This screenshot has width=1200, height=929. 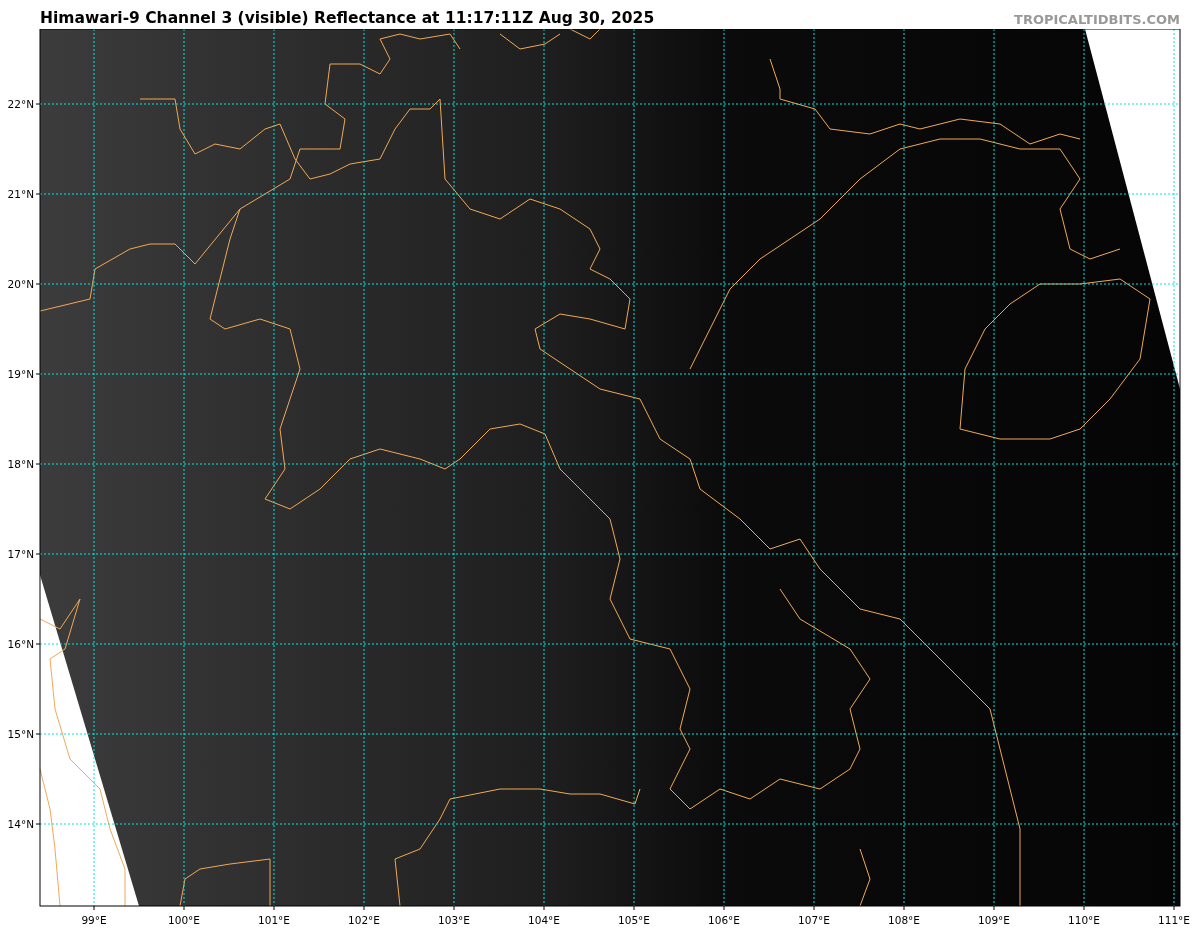 I want to click on latitude-label: 15°N, so click(x=20, y=734).